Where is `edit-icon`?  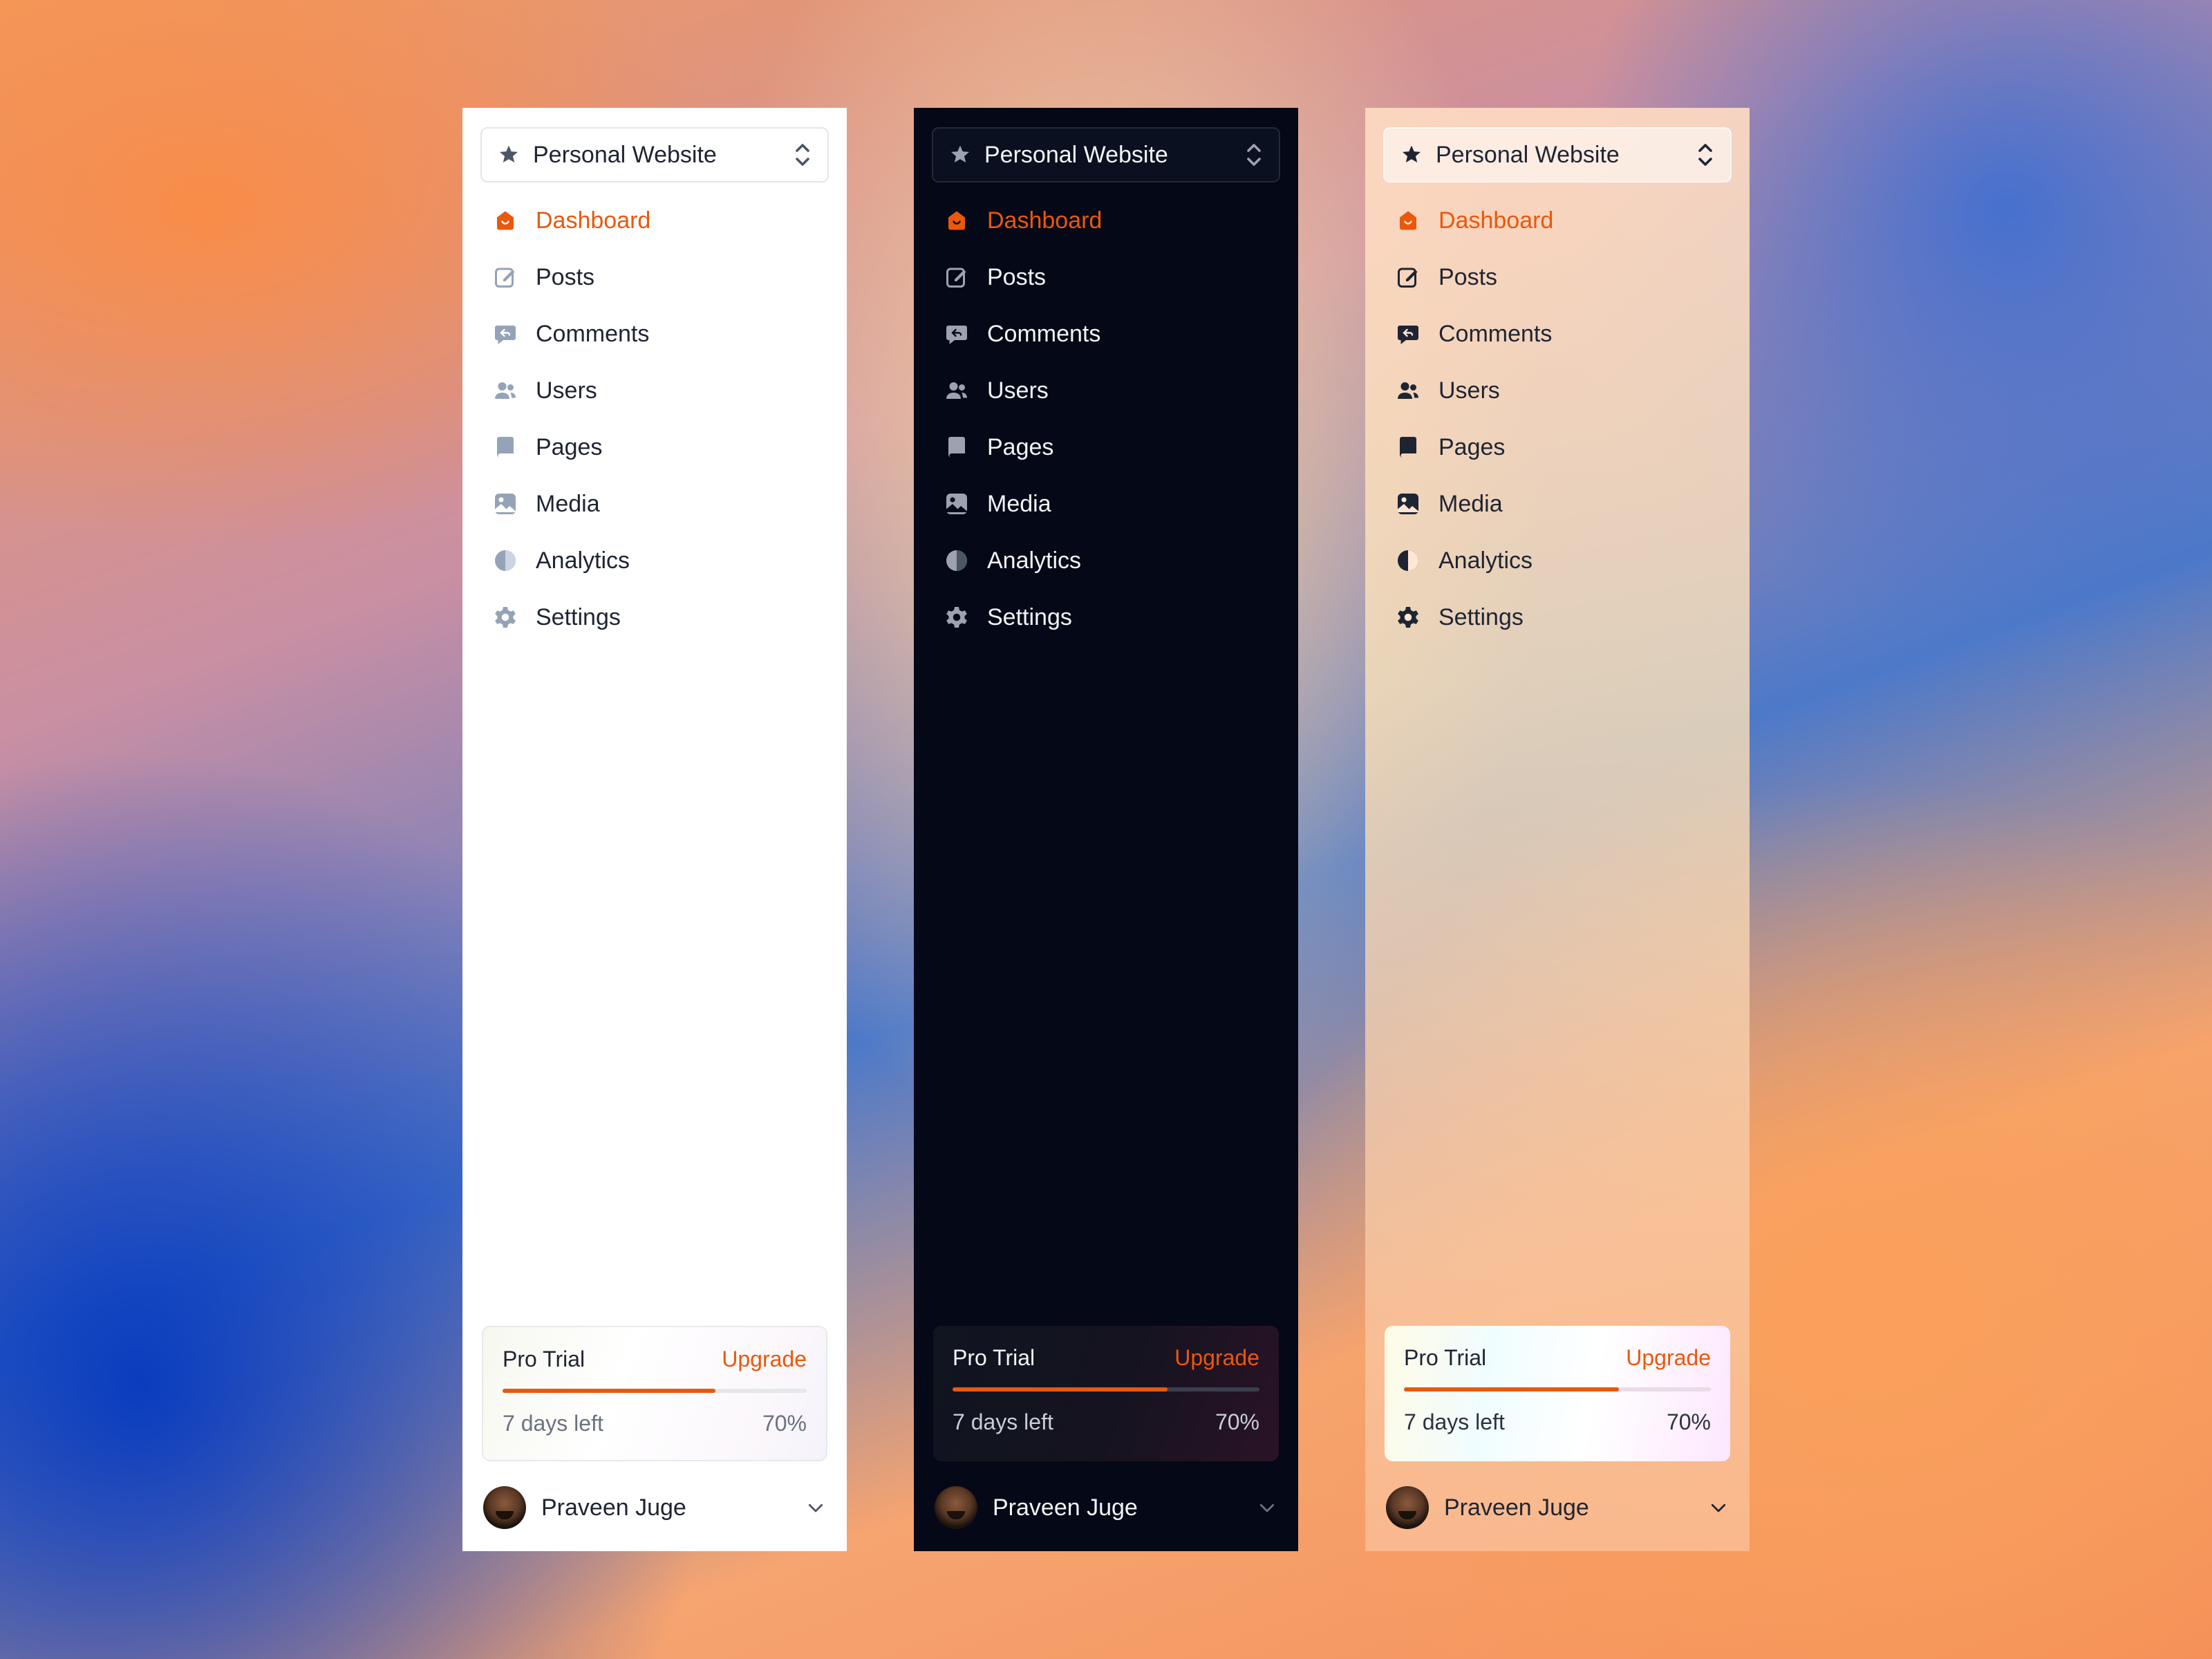 edit-icon is located at coordinates (1408, 278).